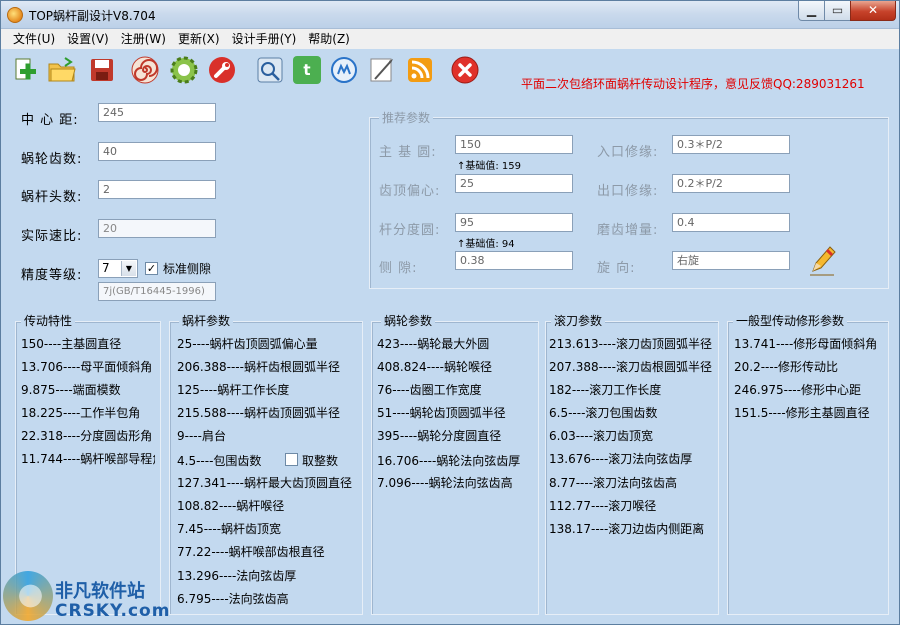  What do you see at coordinates (201, 436) in the screenshot?
I see `list-item: 9----肩台` at bounding box center [201, 436].